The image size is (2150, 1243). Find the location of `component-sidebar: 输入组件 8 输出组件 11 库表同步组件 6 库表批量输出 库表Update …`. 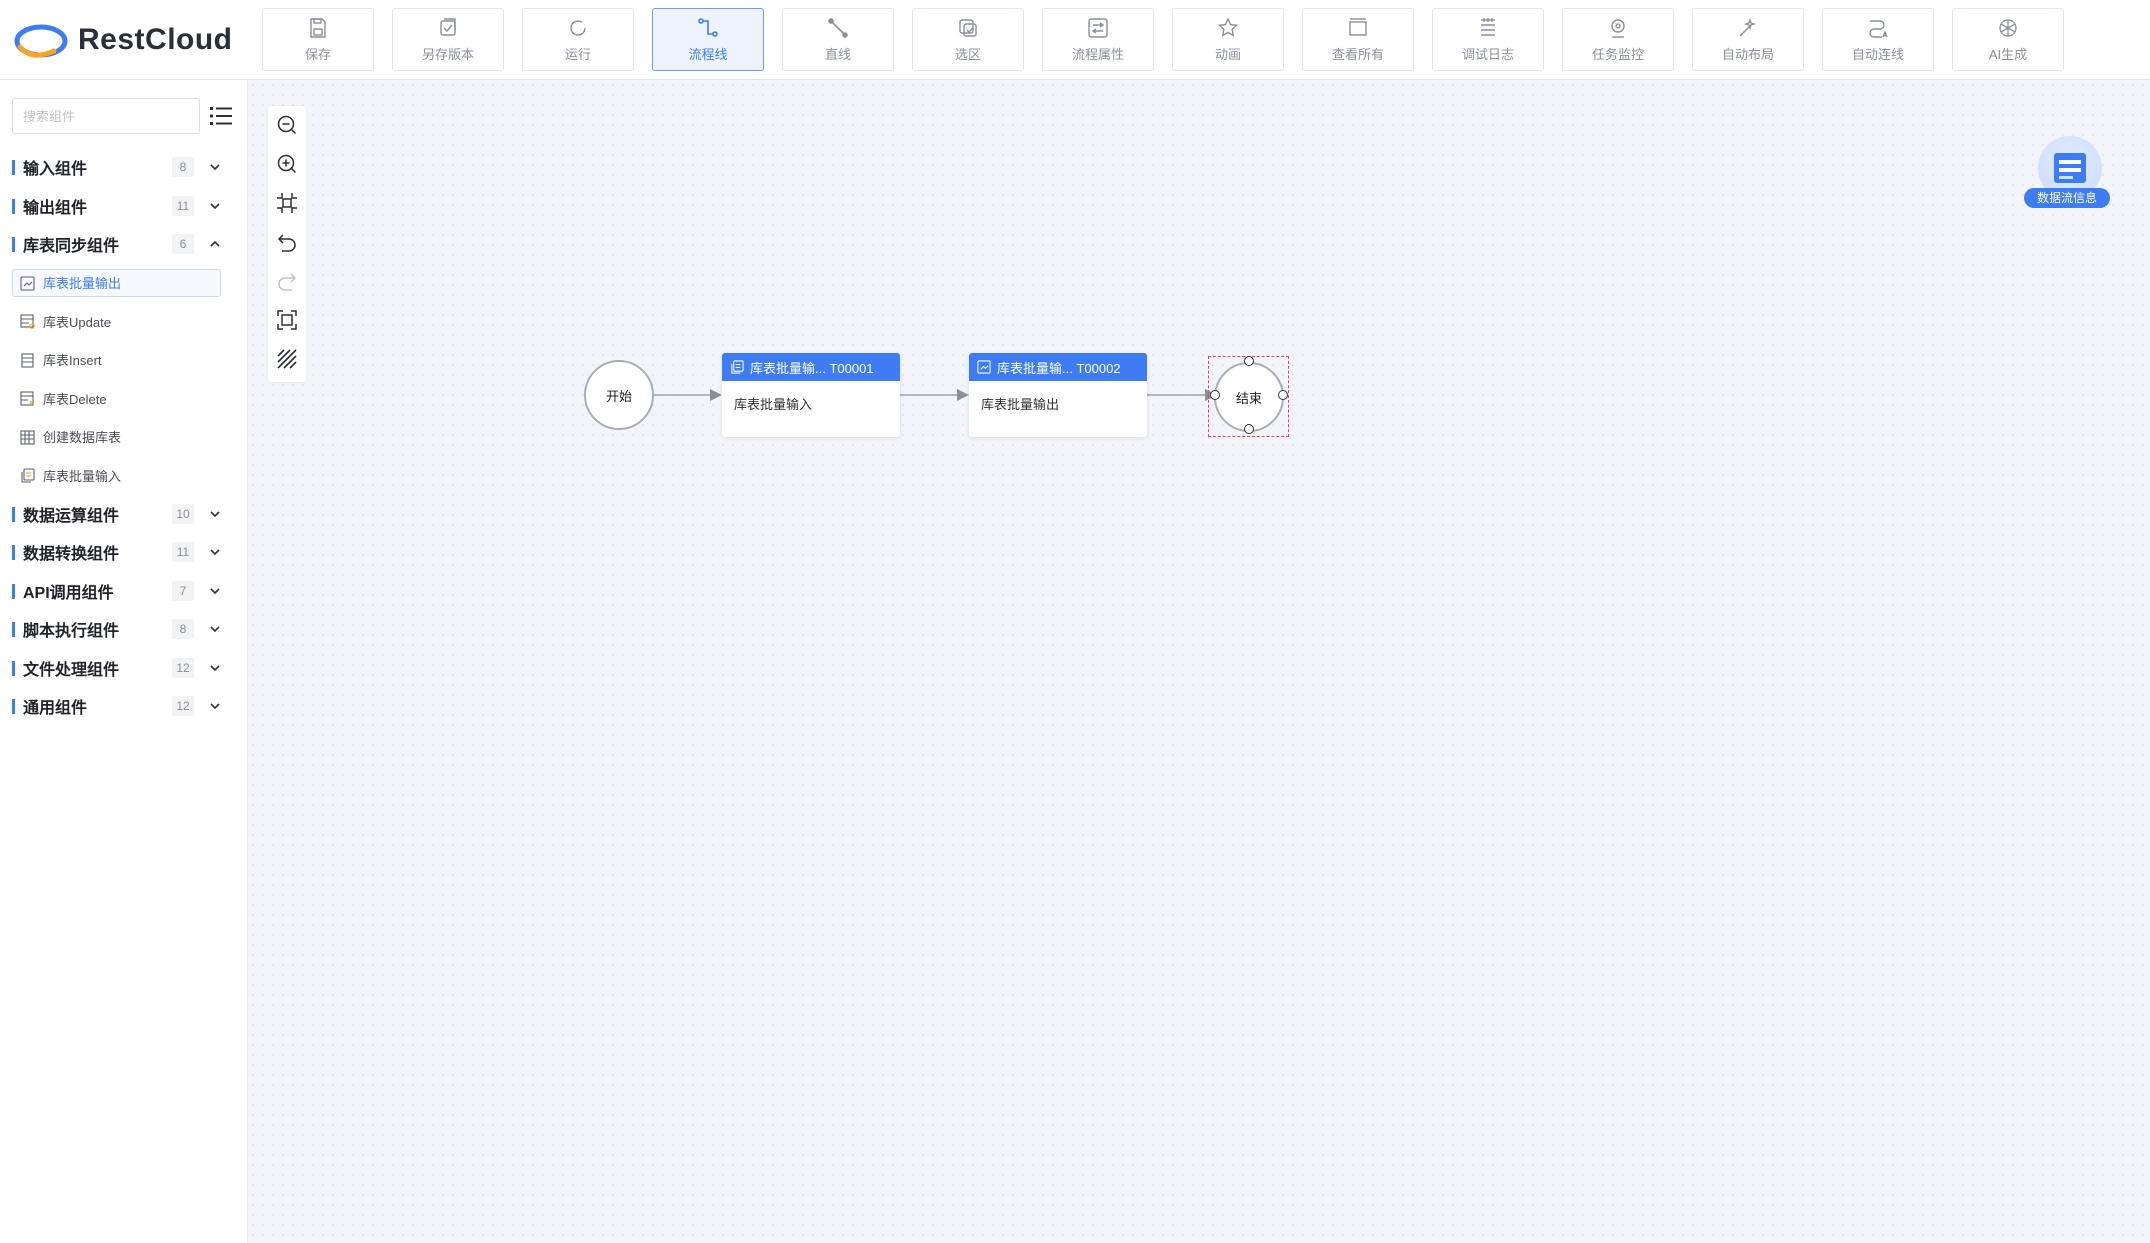

component-sidebar: 输入组件 8 输出组件 11 库表同步组件 6 库表批量输出 库表Update … is located at coordinates (124, 661).